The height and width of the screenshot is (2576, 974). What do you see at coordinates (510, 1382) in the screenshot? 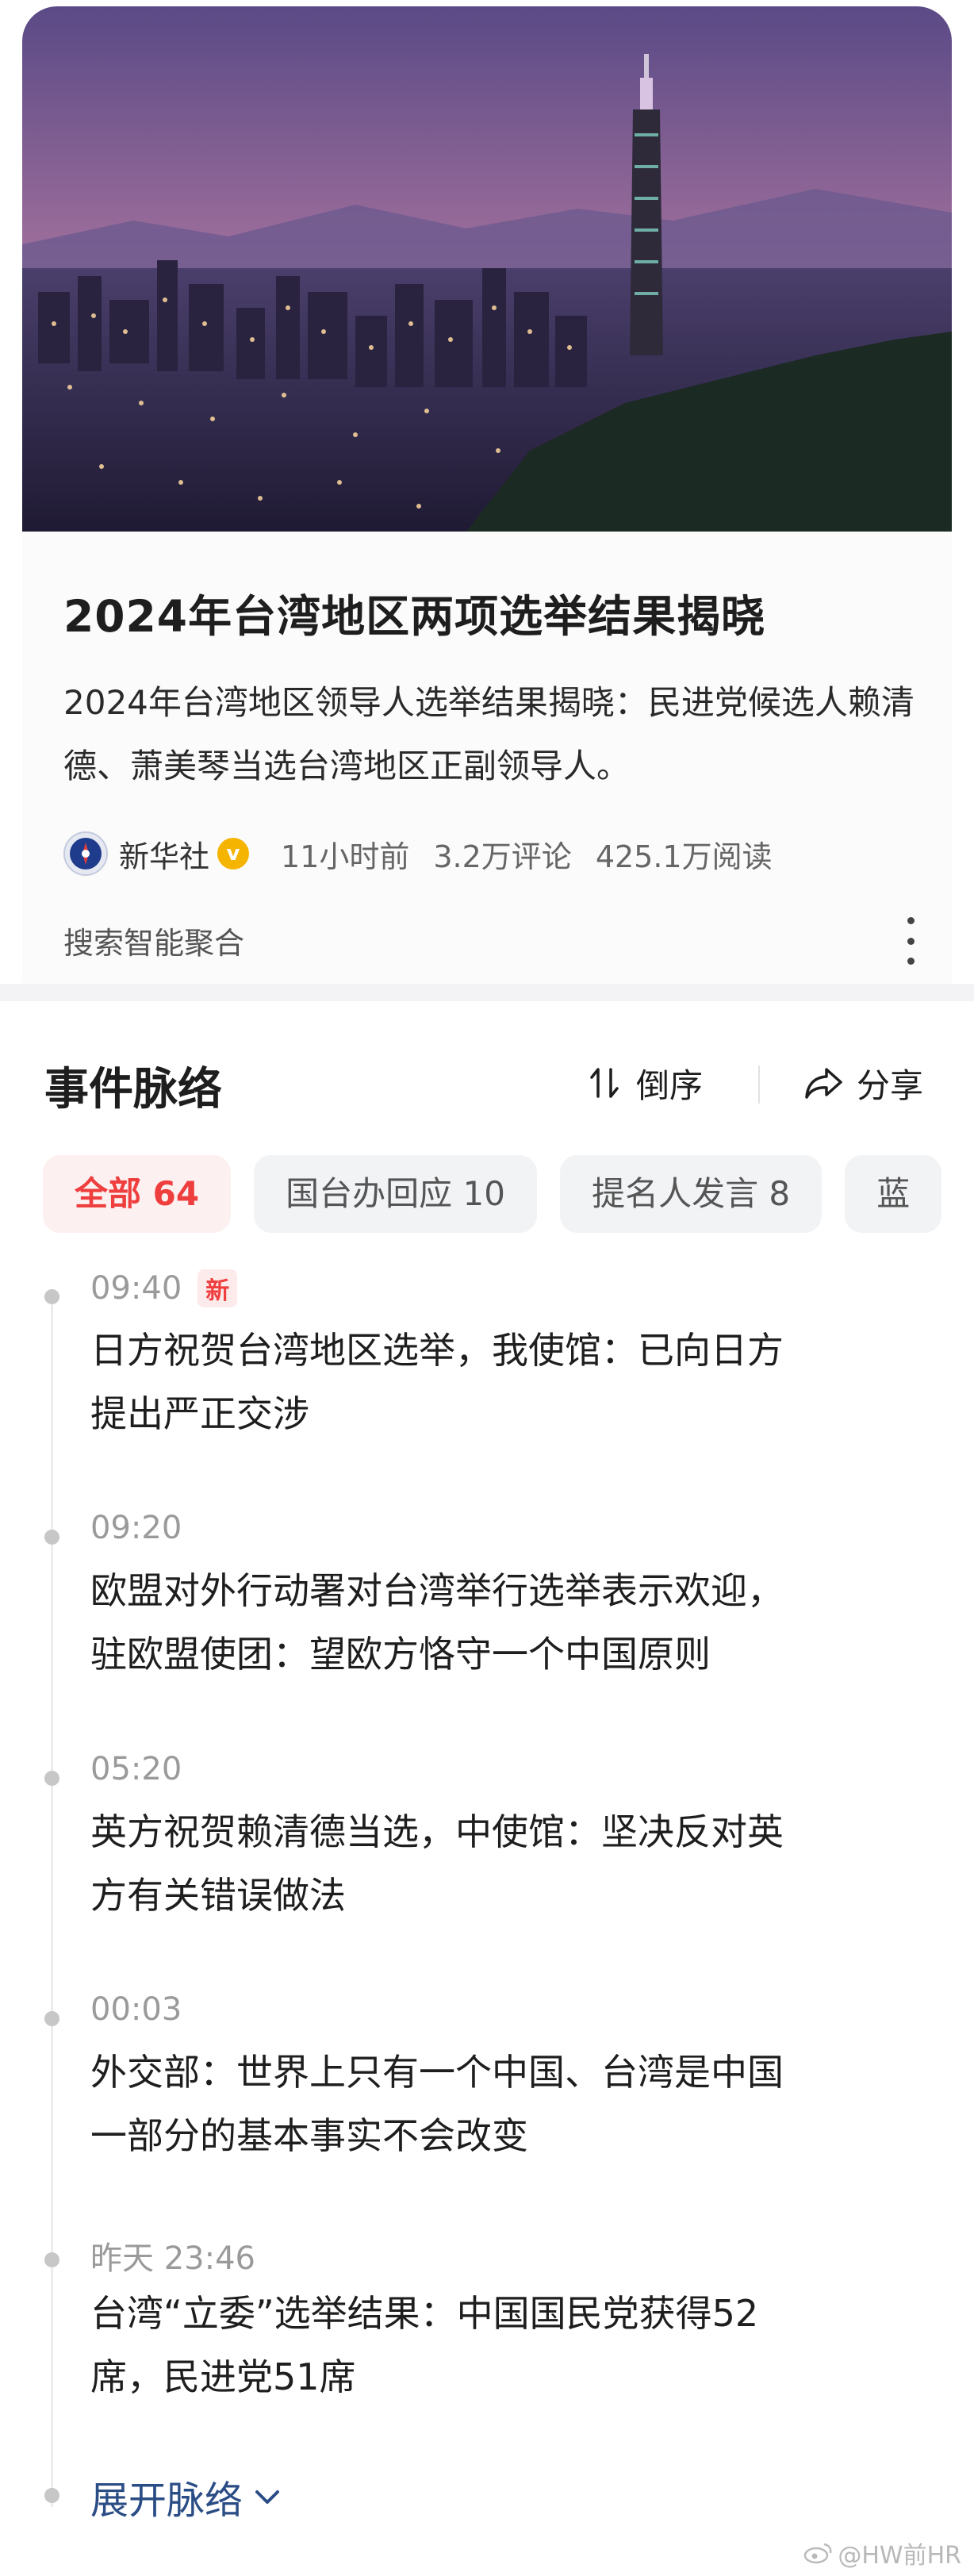
I see `timeline-text: 日方祝贺台湾地区选举，我使馆：已向日方 提出严正交涉` at bounding box center [510, 1382].